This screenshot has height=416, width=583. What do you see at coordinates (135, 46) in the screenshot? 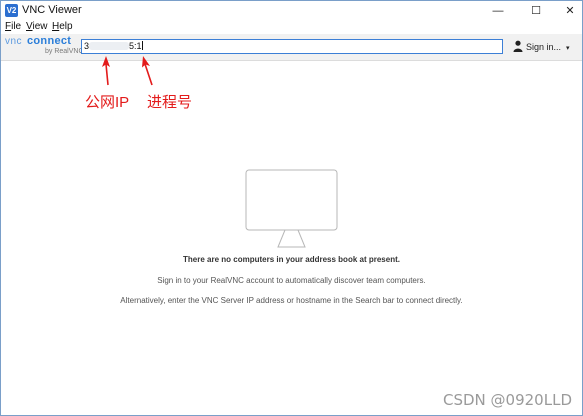
I see `search-value-suffix: 5:1` at bounding box center [135, 46].